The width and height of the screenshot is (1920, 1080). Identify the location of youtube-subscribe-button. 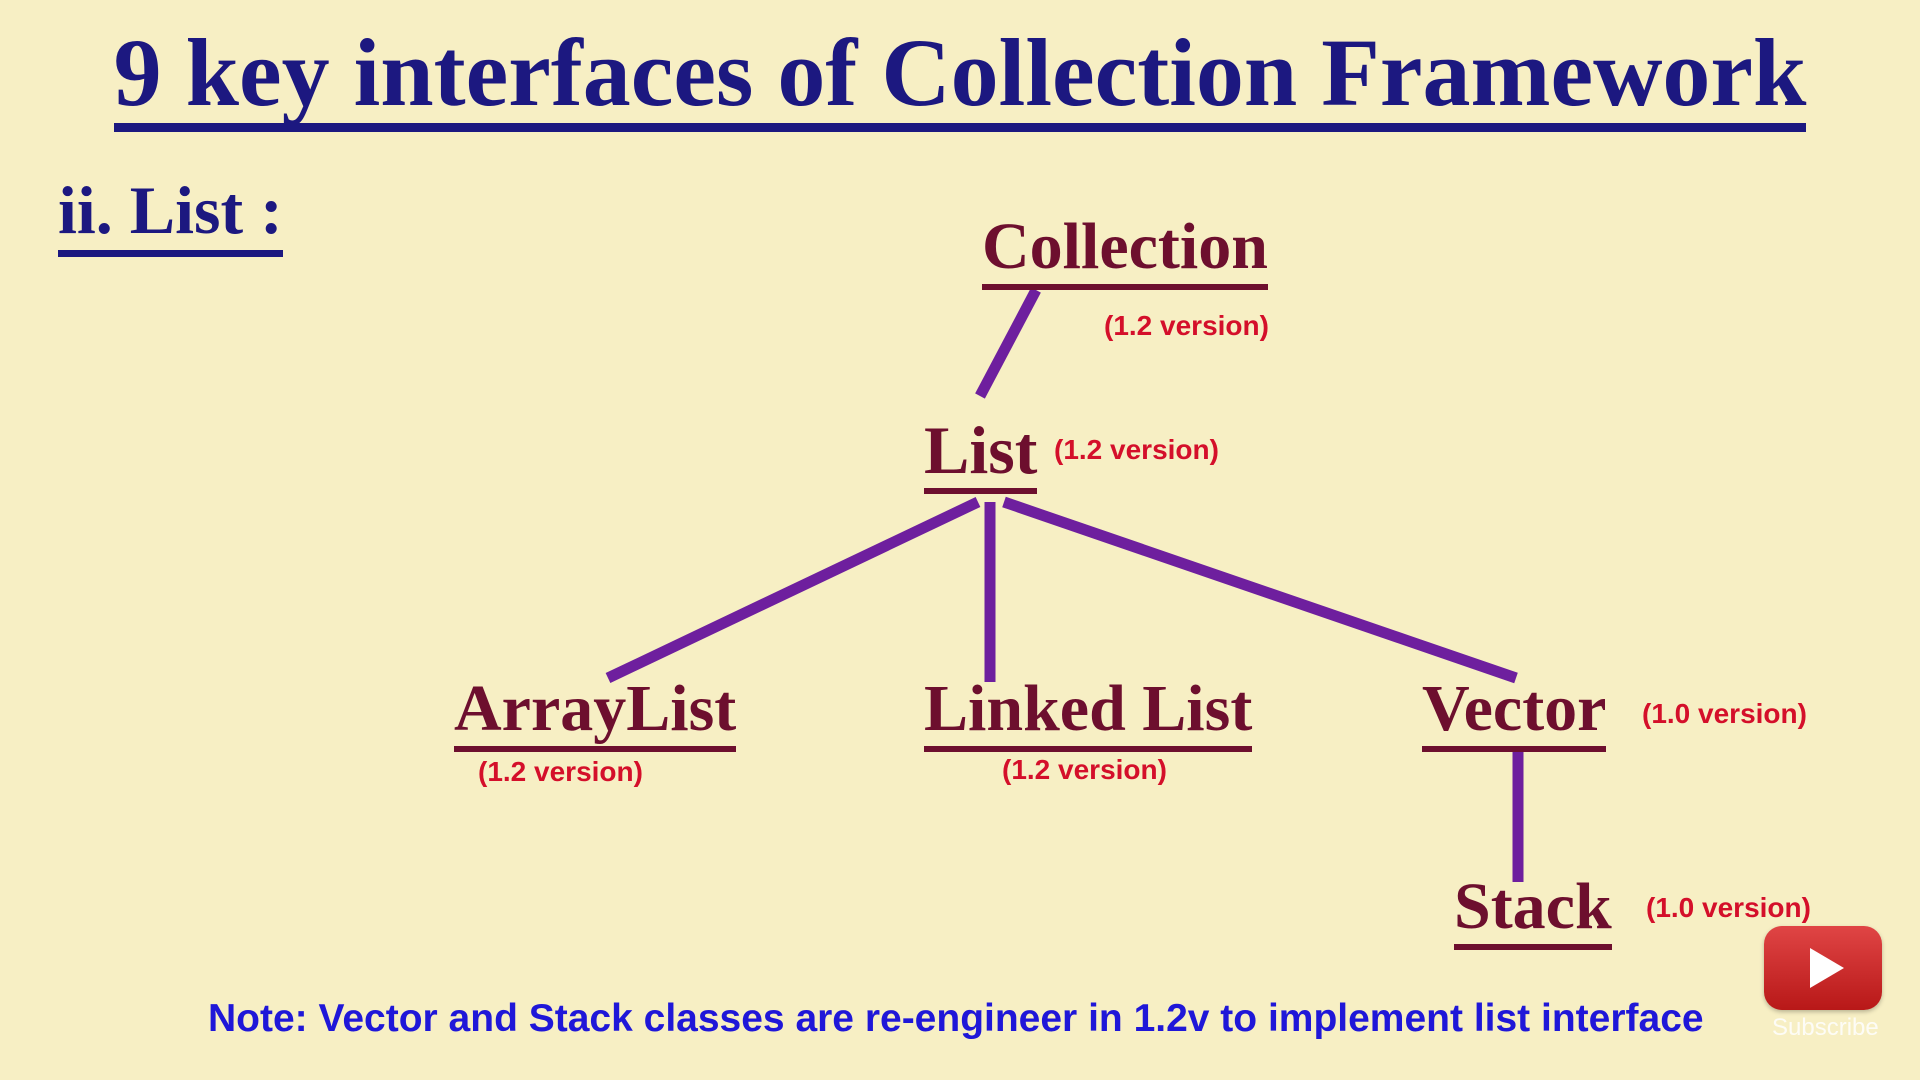
(1823, 968).